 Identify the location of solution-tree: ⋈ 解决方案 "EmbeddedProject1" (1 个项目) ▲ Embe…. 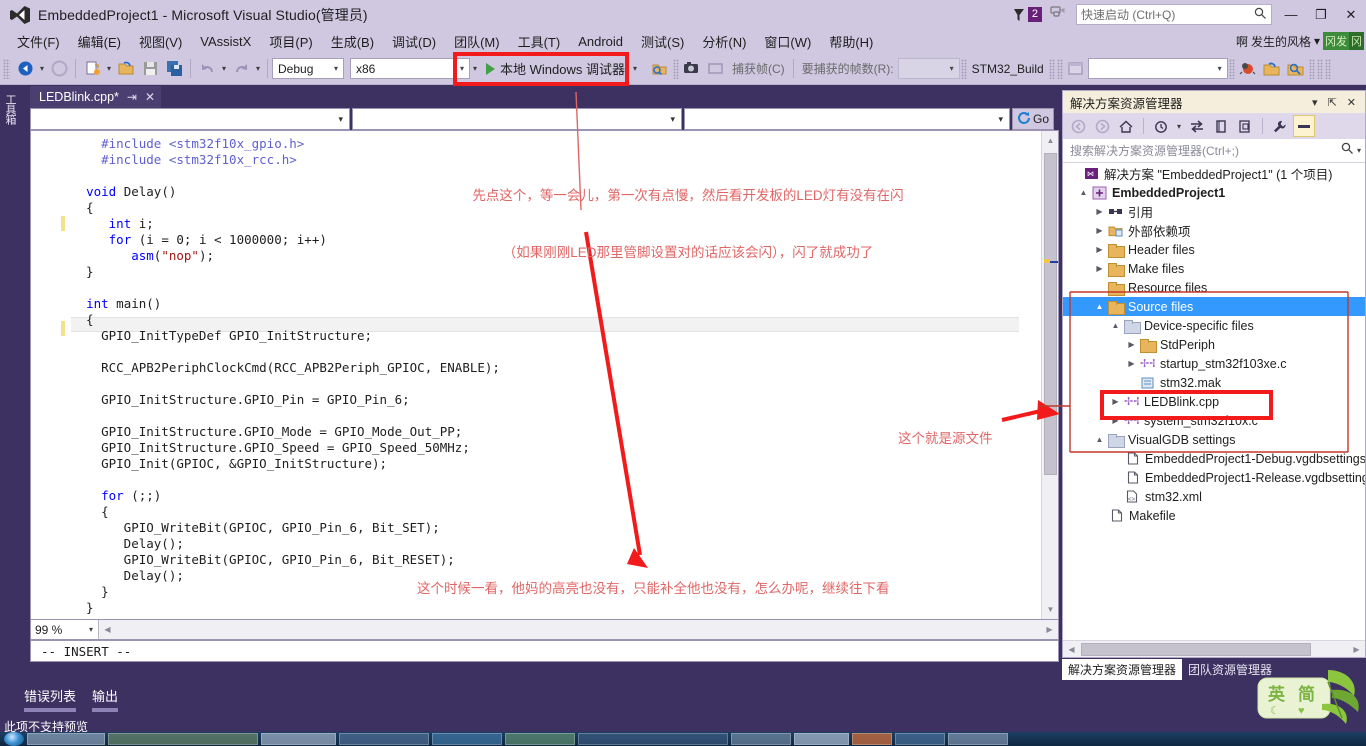
(1214, 398).